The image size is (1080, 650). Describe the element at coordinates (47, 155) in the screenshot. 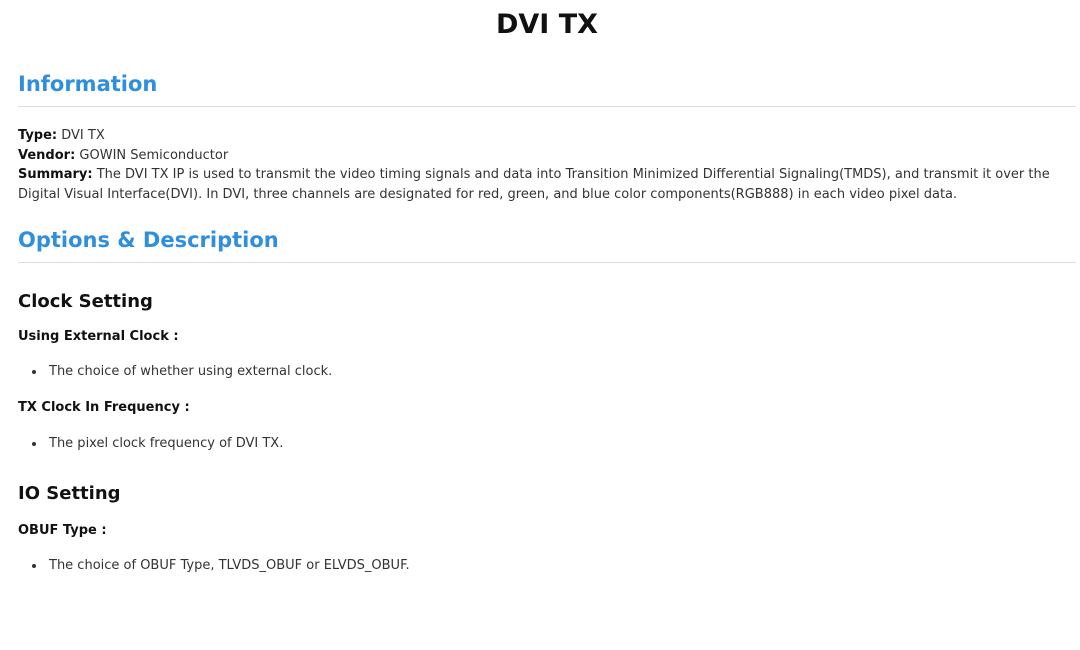

I see `vendor-label: Vendor:` at that location.